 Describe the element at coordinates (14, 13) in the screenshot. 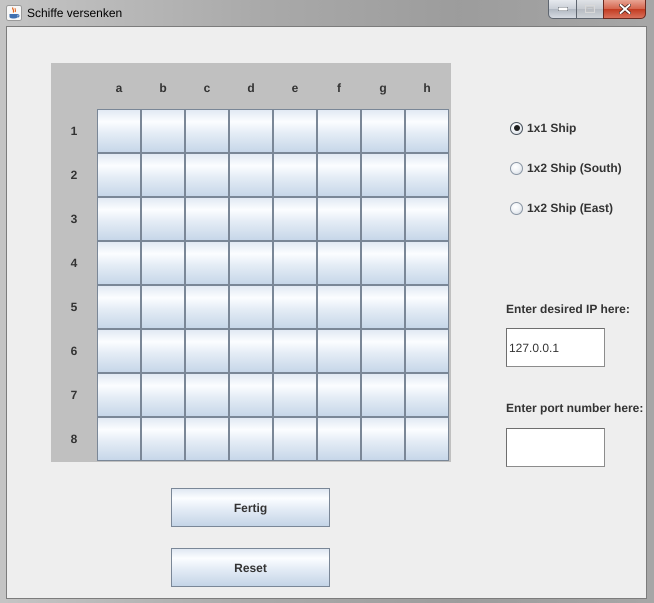

I see `coffee-cup-icon` at that location.